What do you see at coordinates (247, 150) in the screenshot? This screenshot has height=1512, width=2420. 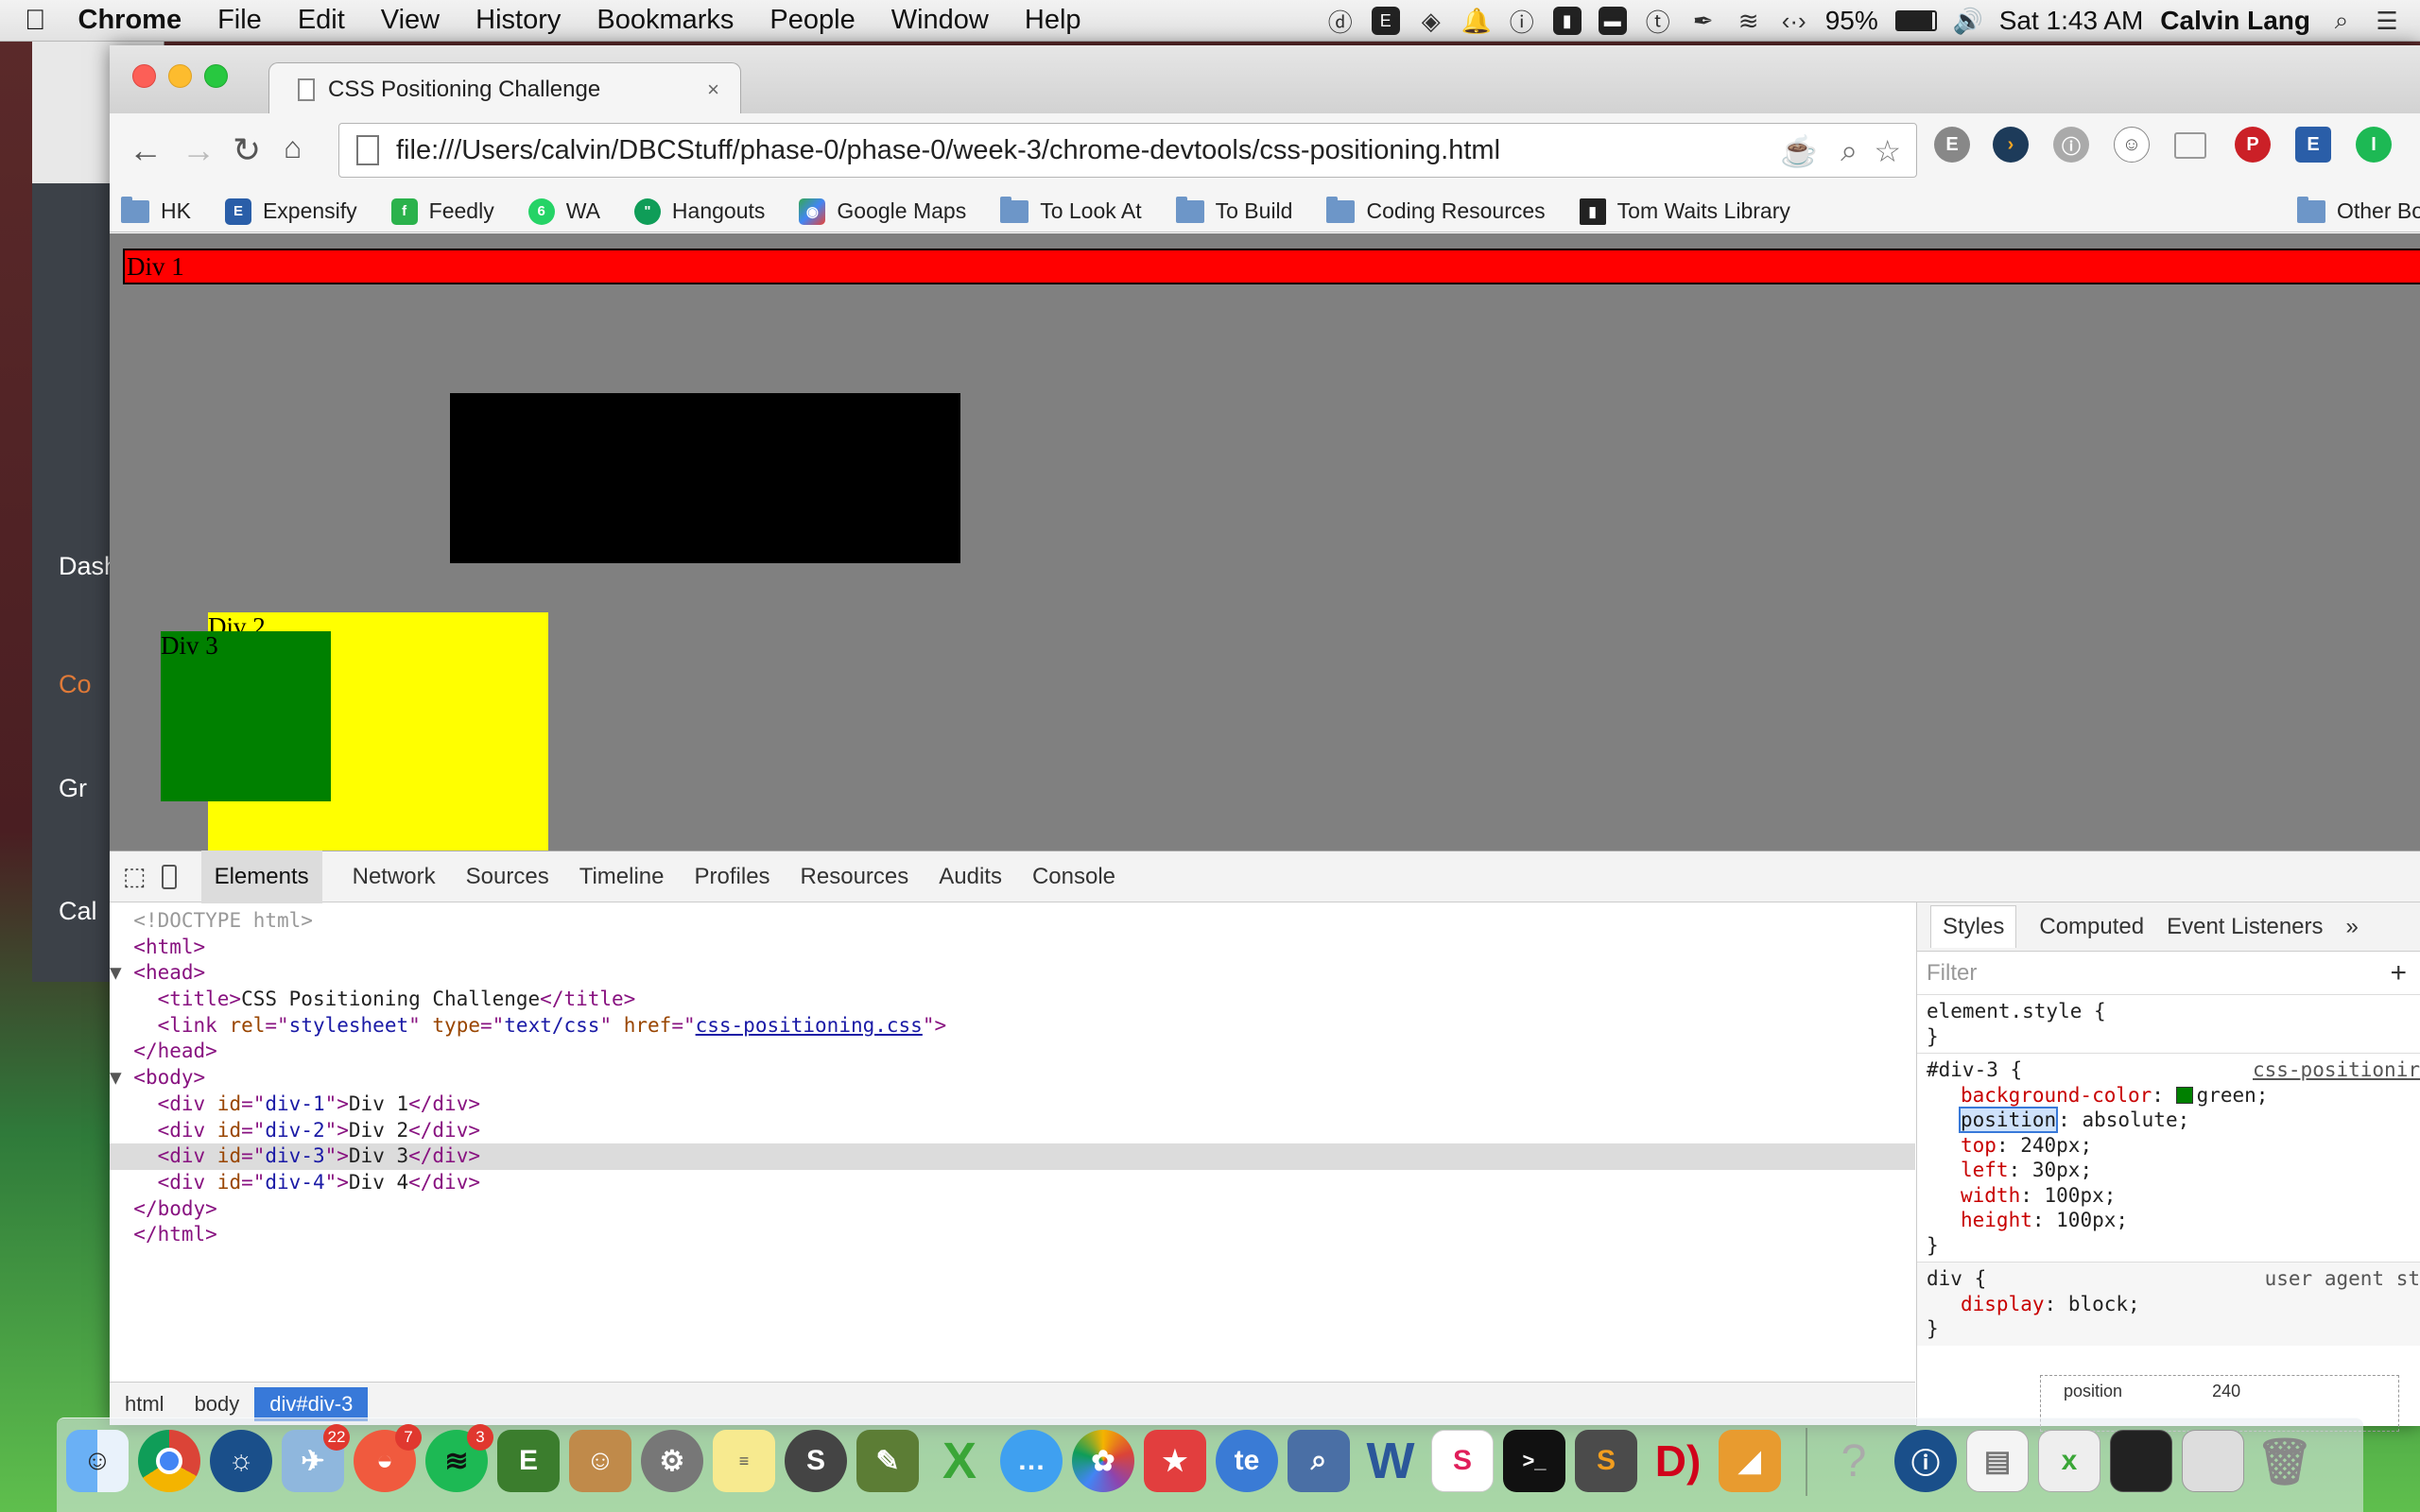 I see `reload-icon: ↻` at bounding box center [247, 150].